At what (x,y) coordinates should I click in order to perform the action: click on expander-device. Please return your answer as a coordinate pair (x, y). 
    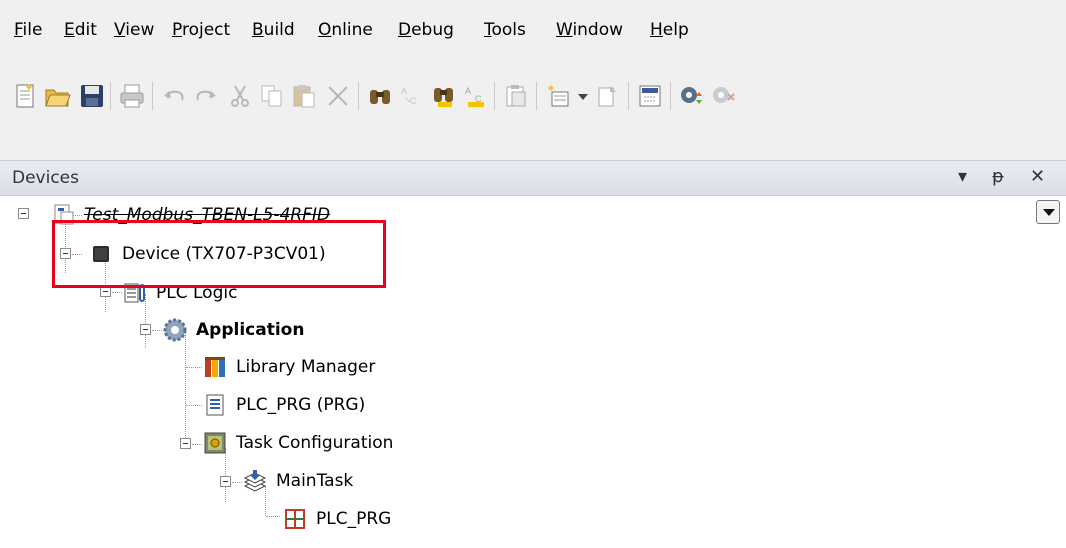
    Looking at the image, I should click on (65, 253).